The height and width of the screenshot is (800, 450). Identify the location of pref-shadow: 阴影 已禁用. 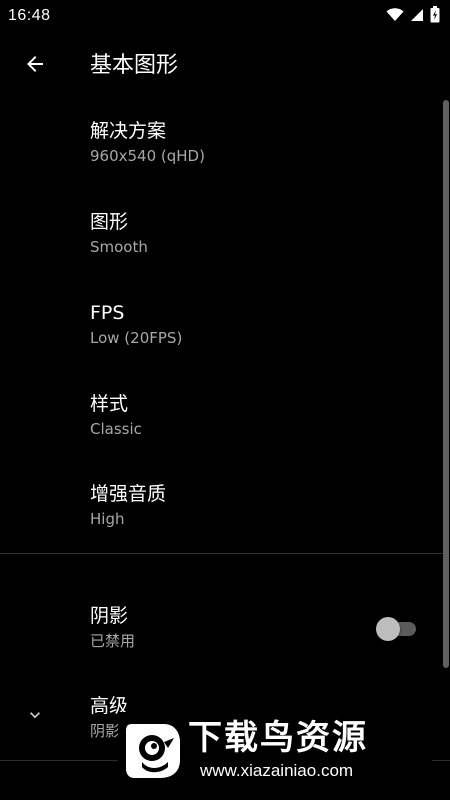
(240, 627).